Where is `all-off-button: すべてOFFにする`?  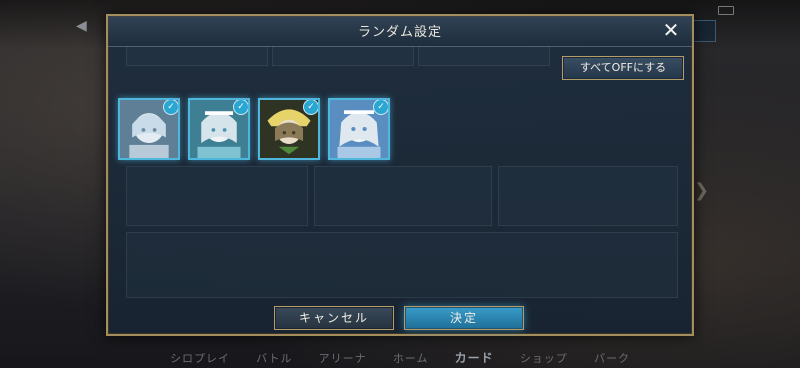
all-off-button: すべてOFFにする is located at coordinates (623, 68).